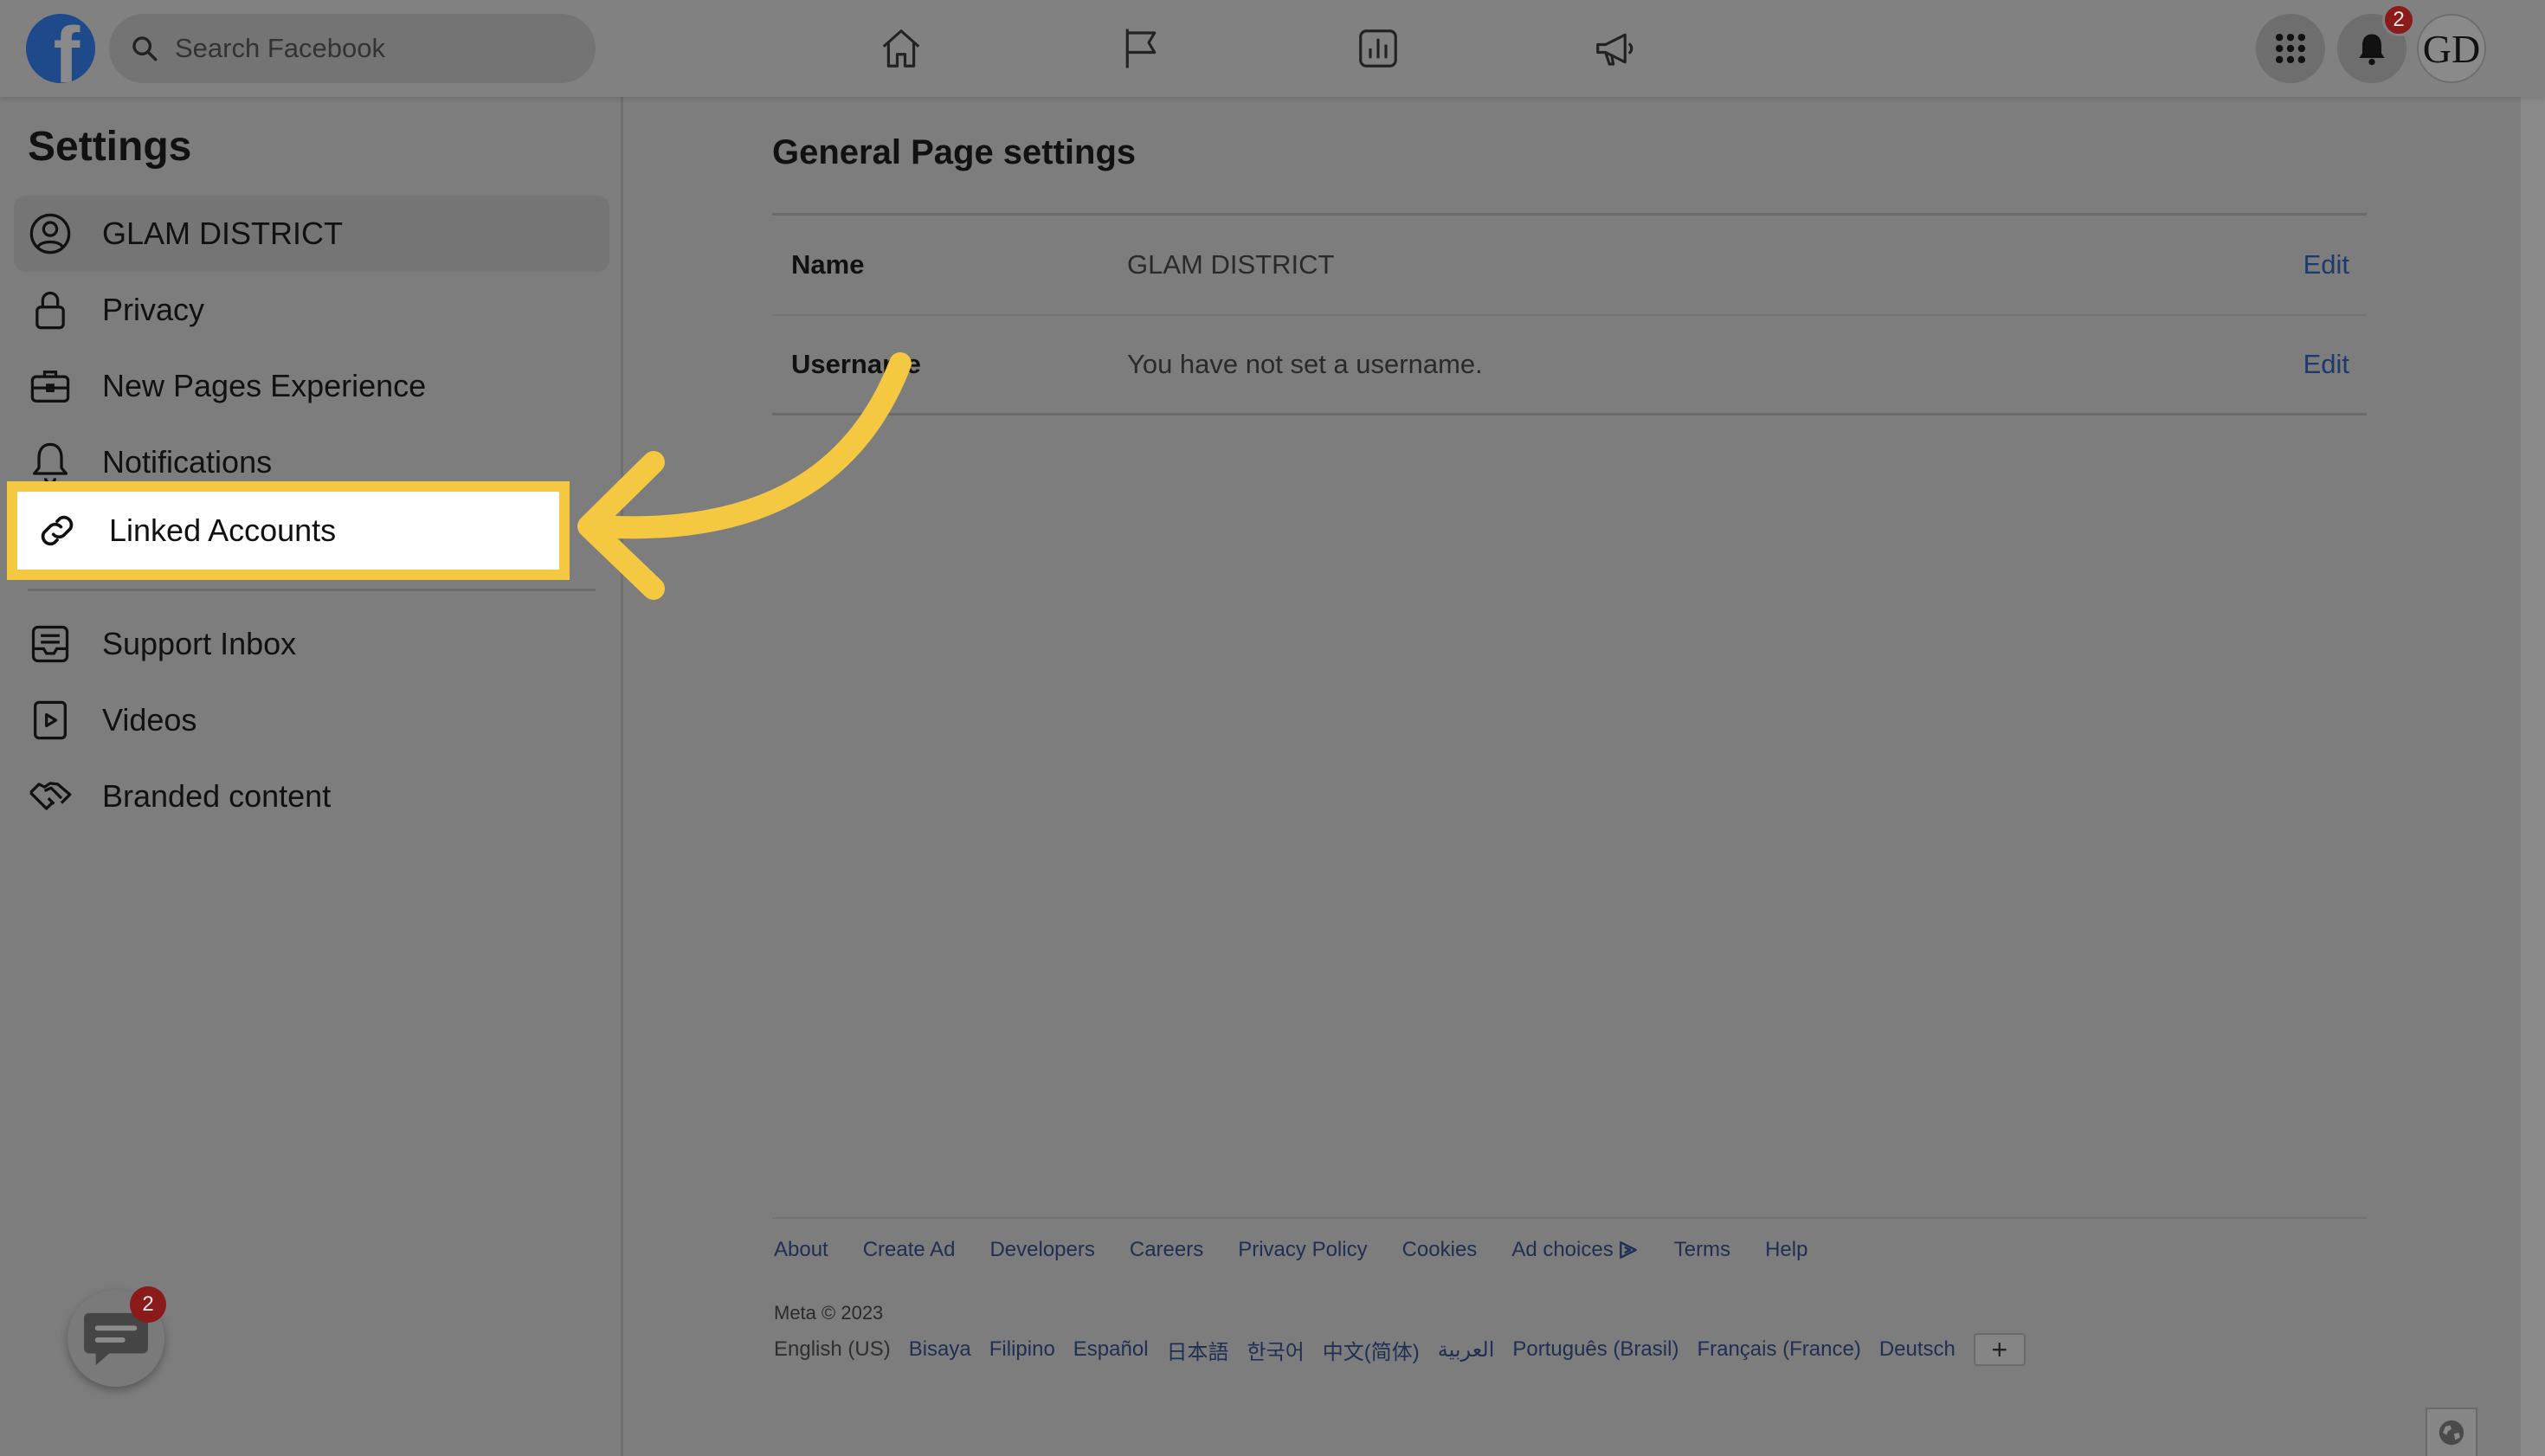 This screenshot has height=1456, width=2545. What do you see at coordinates (51, 796) in the screenshot?
I see `handshake-icon` at bounding box center [51, 796].